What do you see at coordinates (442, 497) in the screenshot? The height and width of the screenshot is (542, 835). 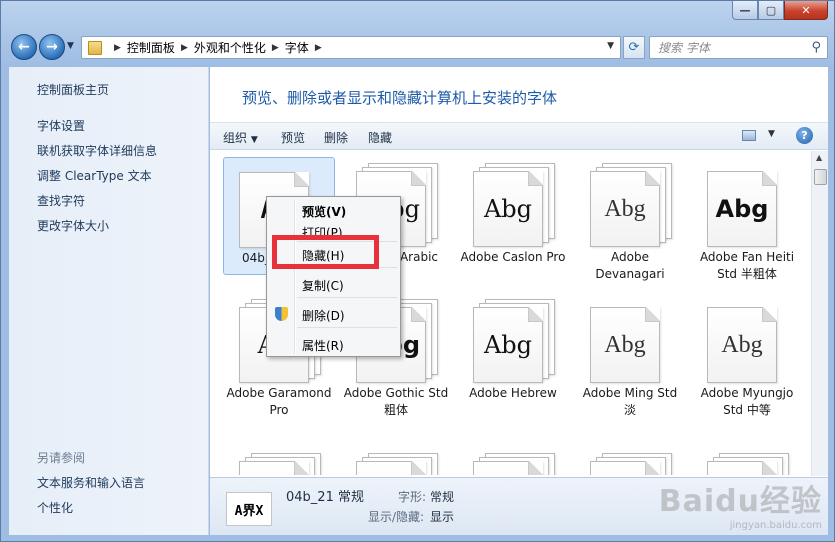 I see `style-value: 常规` at bounding box center [442, 497].